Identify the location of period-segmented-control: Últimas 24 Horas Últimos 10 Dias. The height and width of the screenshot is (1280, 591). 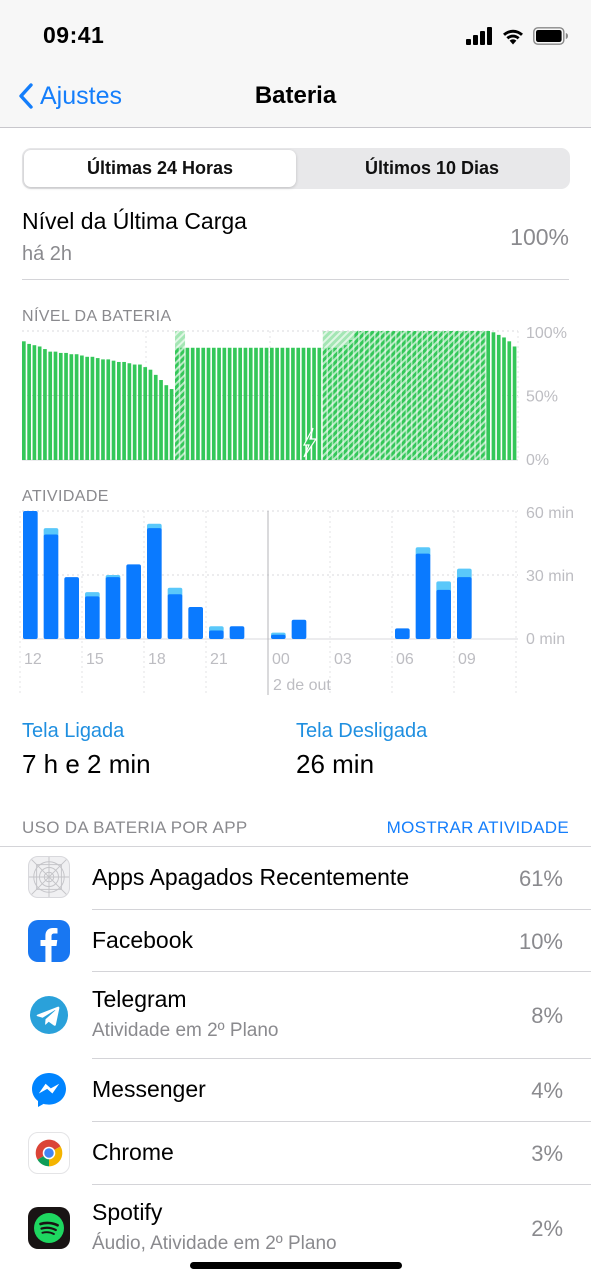
(296, 168).